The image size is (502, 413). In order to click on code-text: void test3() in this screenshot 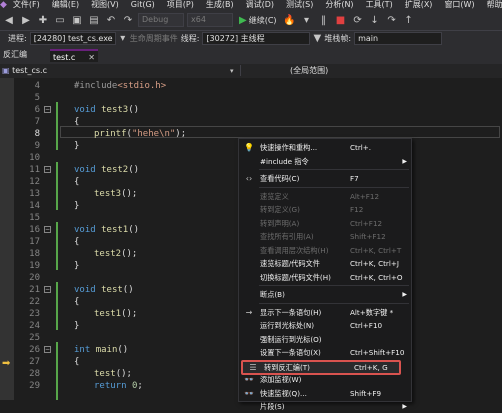, I will do `click(107, 110)`.